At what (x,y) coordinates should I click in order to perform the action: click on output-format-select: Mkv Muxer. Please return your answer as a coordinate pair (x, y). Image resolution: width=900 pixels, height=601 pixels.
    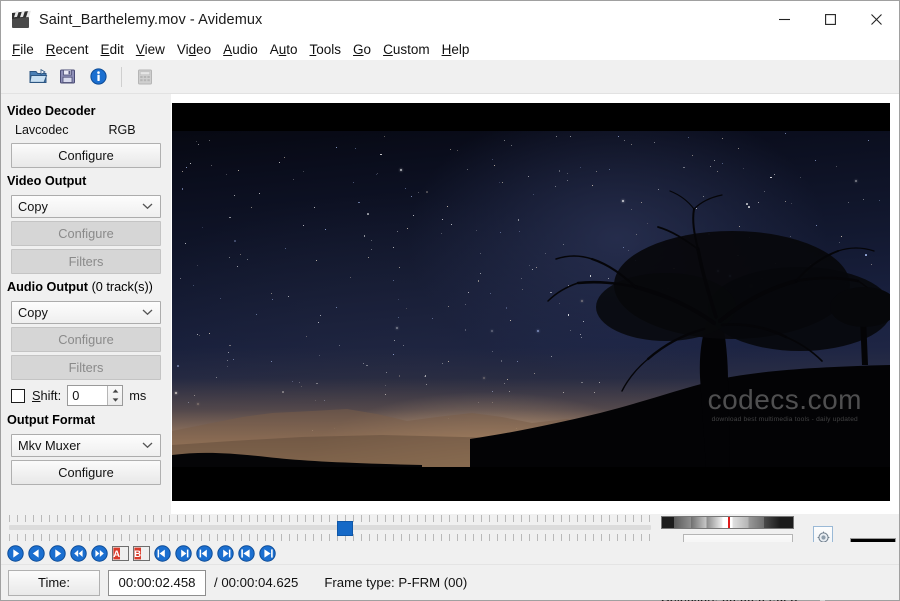
    Looking at the image, I should click on (86, 445).